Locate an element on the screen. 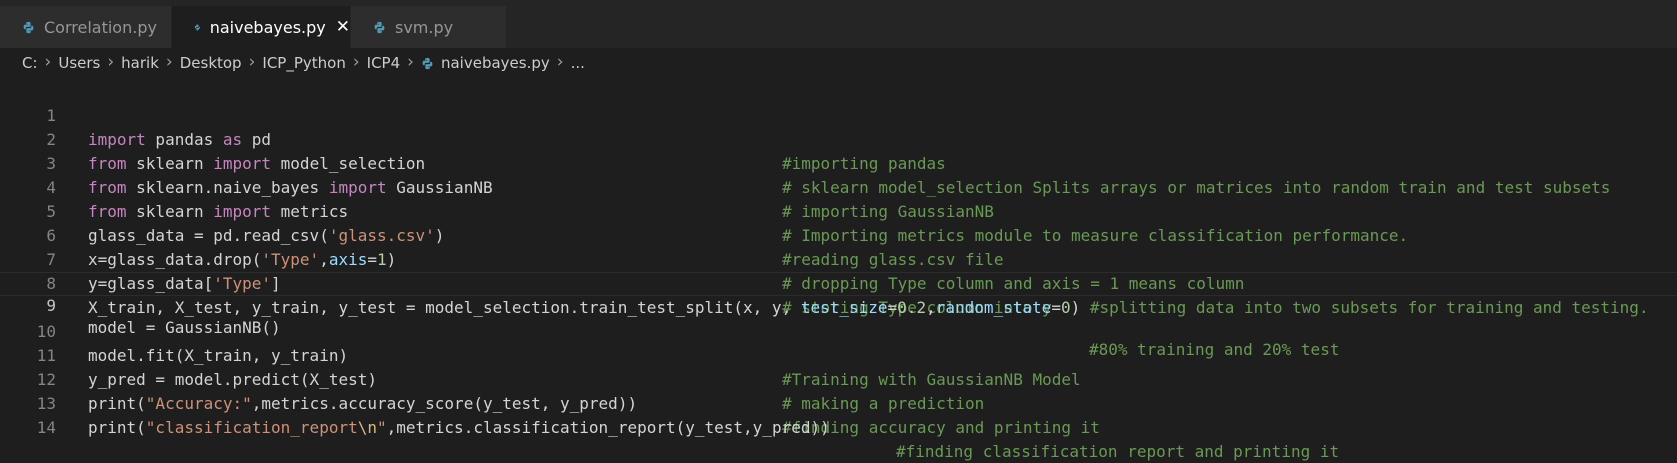 This screenshot has width=1677, height=463. tab-bar: Correlation.py naivebayes.py ✕ svm.py is located at coordinates (838, 24).